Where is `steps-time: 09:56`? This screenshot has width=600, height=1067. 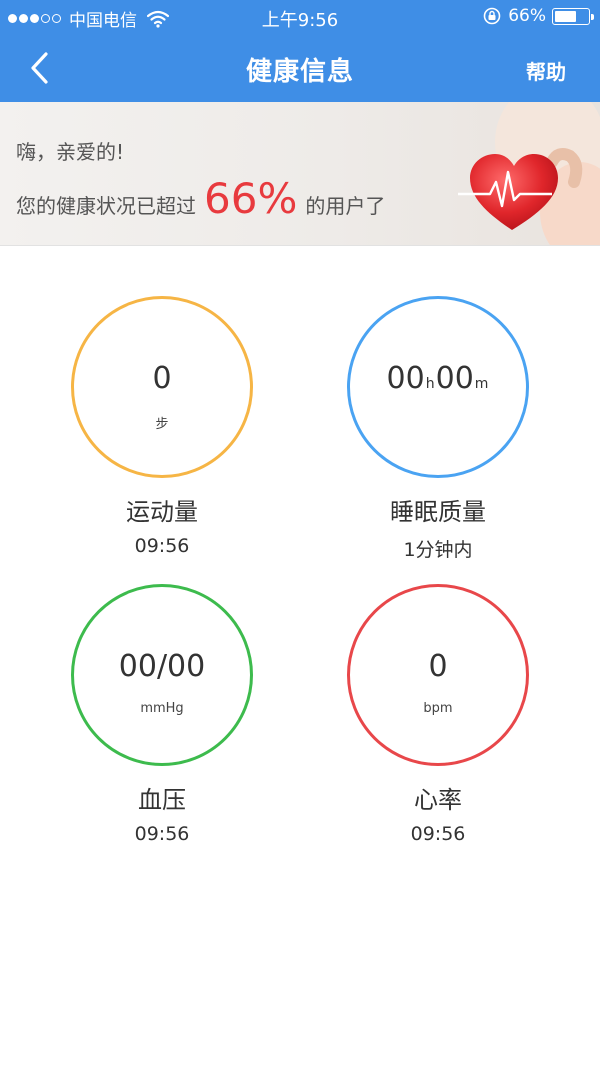 steps-time: 09:56 is located at coordinates (162, 546).